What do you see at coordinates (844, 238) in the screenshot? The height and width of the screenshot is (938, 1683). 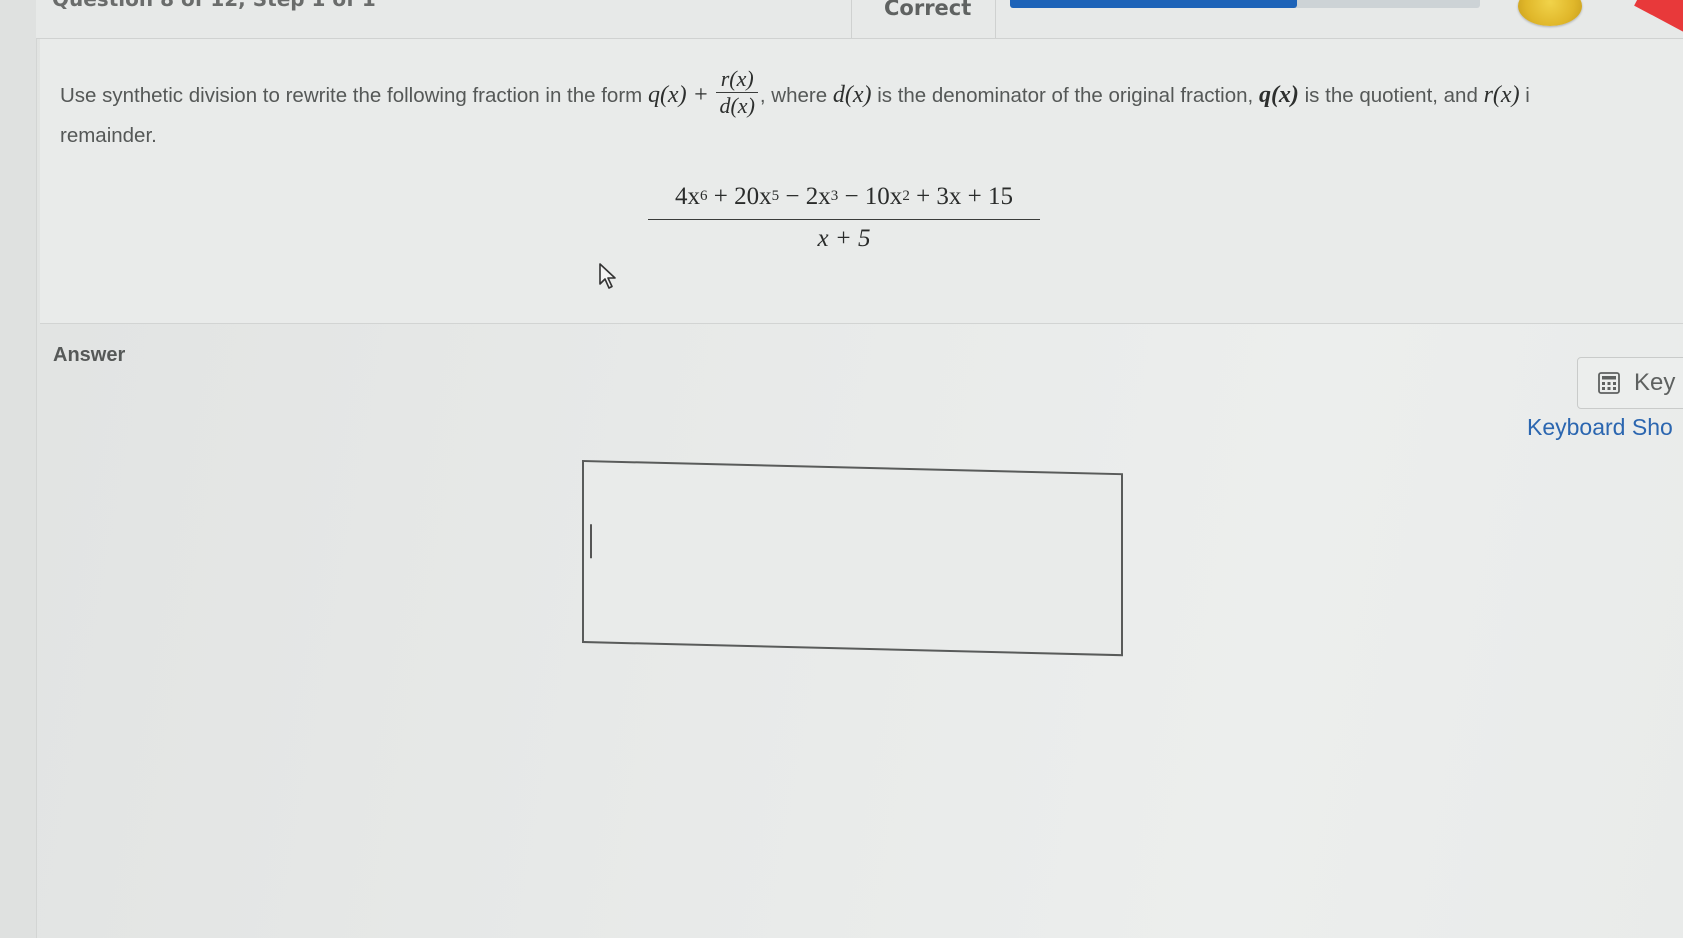 I see `fraction-denominator: x + 5` at bounding box center [844, 238].